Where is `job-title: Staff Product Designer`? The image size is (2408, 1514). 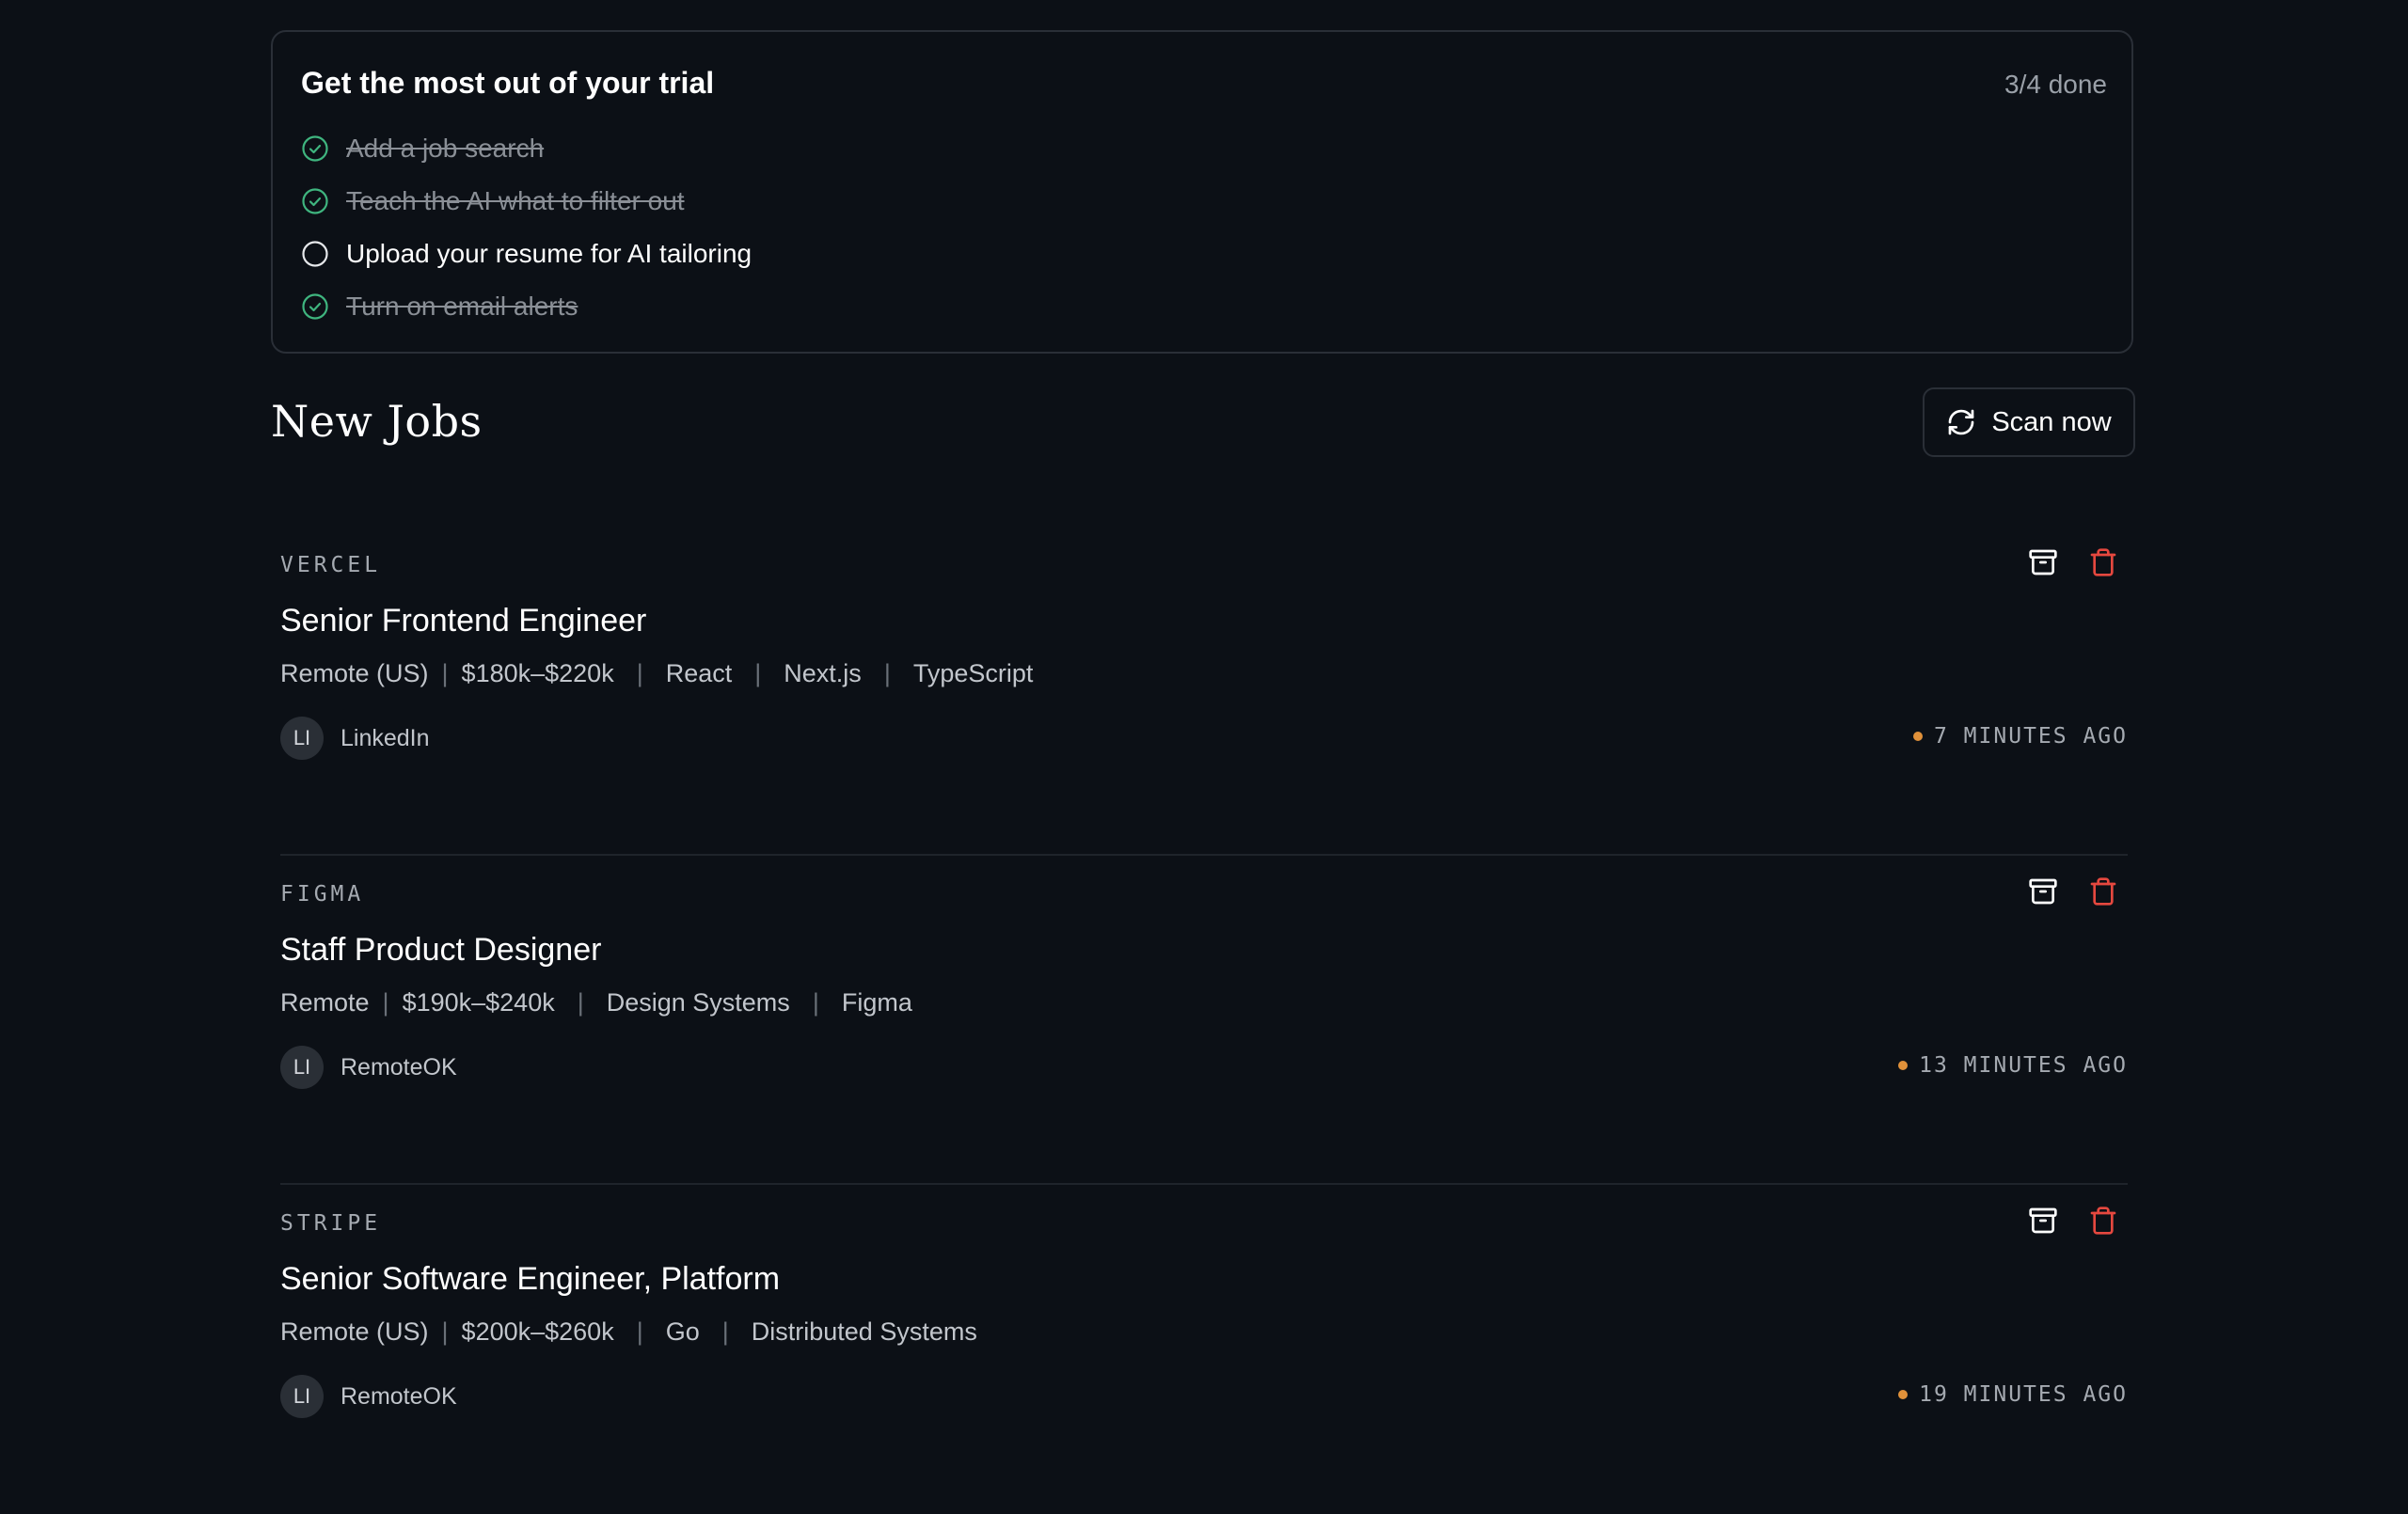 job-title: Staff Product Designer is located at coordinates (441, 950).